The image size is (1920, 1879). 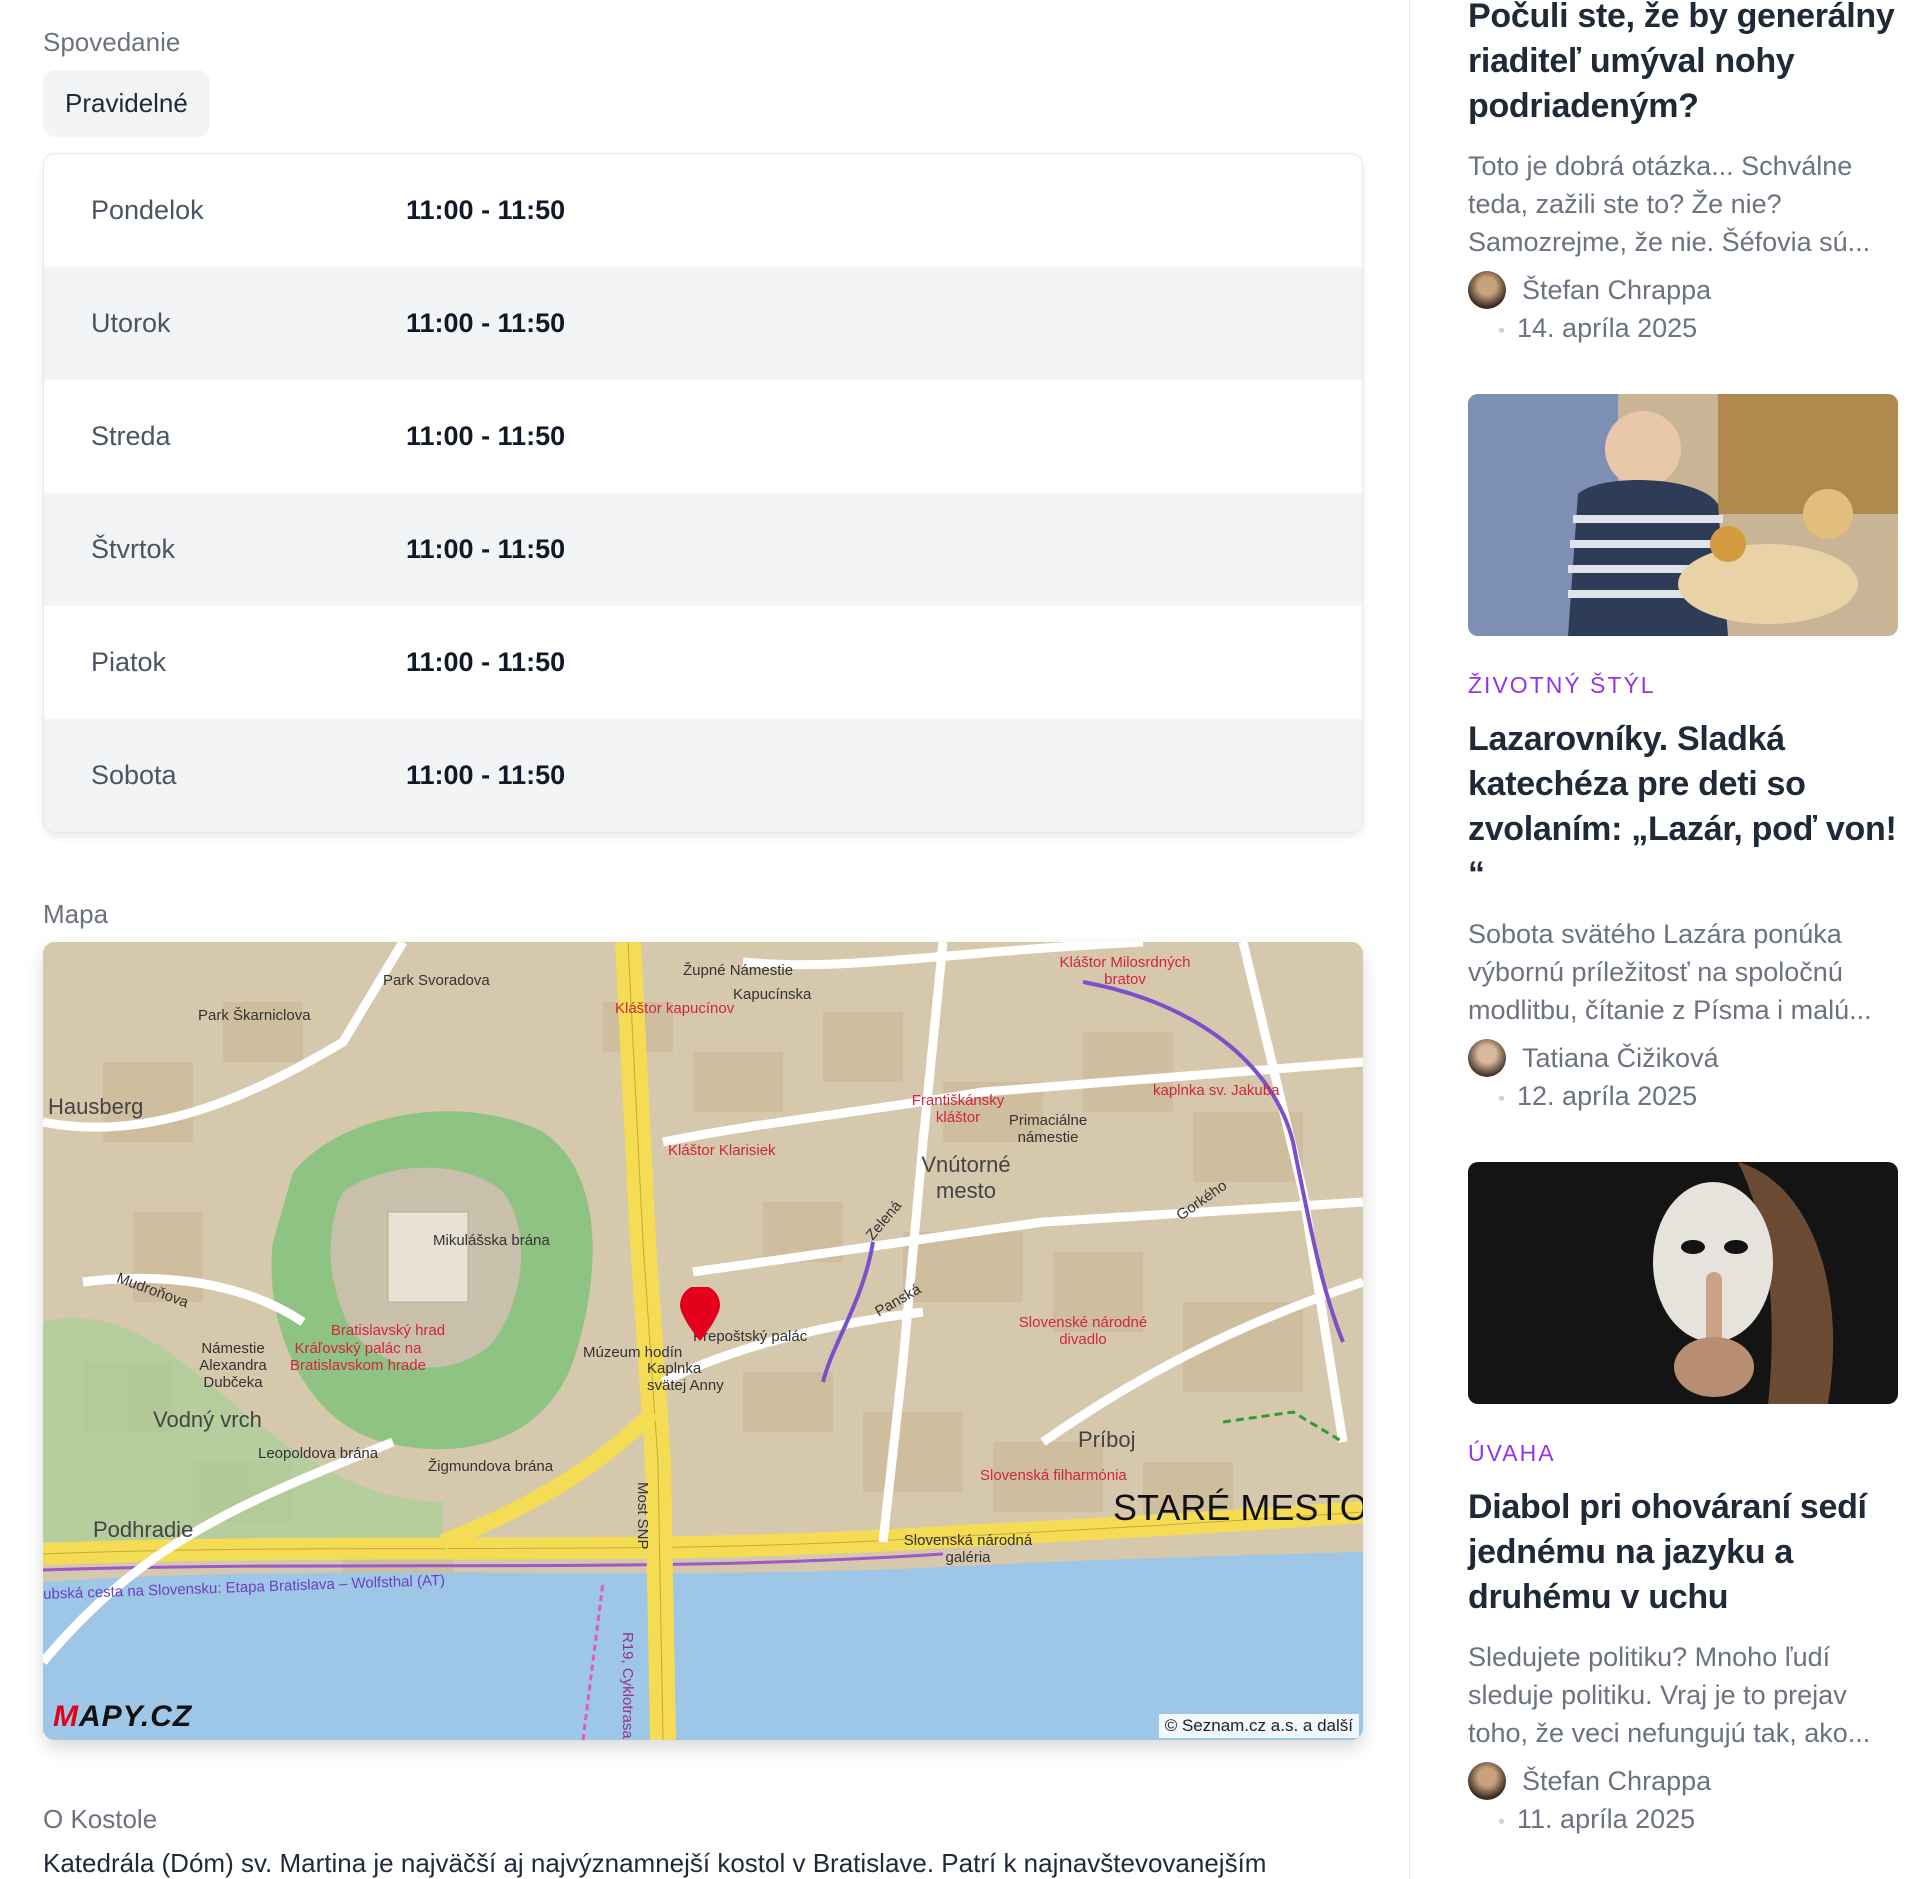 I want to click on schedule-day: Sobota, so click(x=134, y=775).